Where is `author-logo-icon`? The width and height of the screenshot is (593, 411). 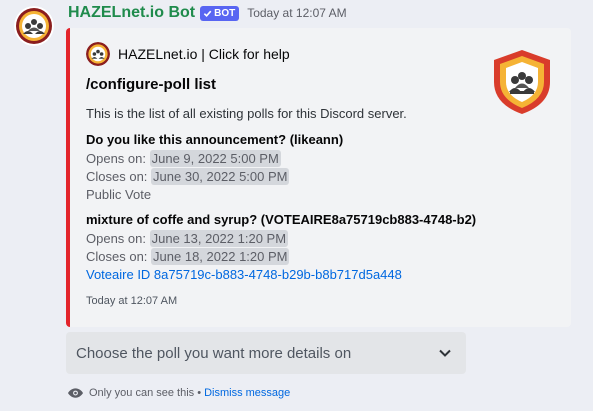 author-logo-icon is located at coordinates (98, 54).